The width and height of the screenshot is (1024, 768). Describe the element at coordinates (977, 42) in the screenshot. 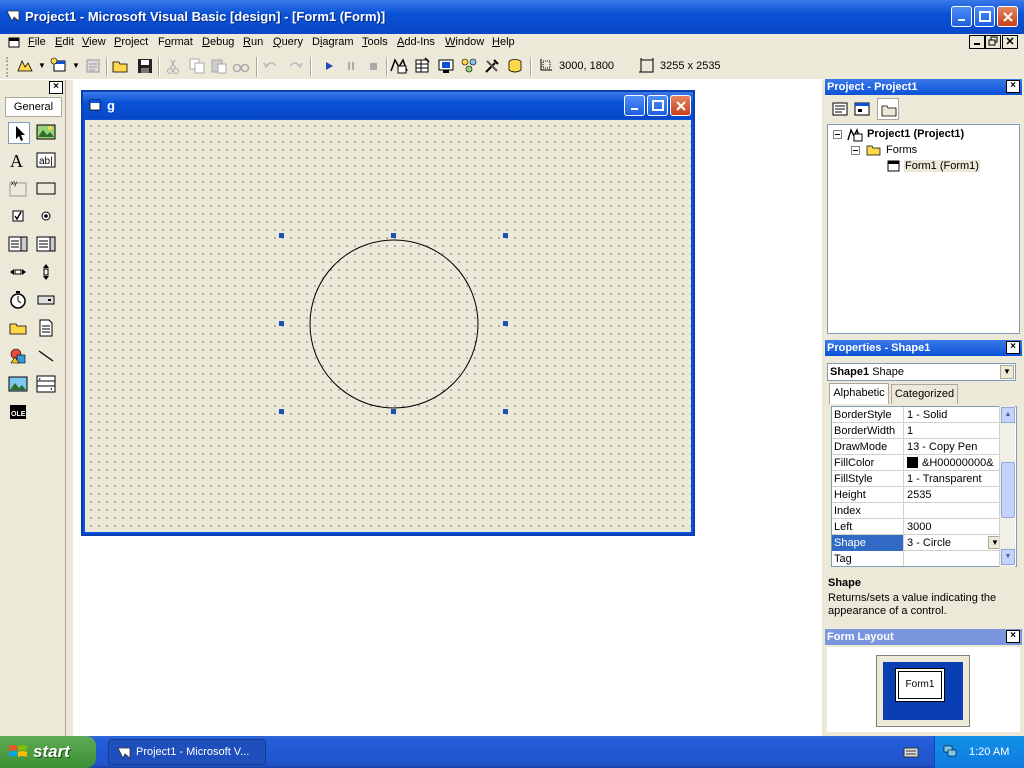

I see `mdi-minimize-button` at that location.